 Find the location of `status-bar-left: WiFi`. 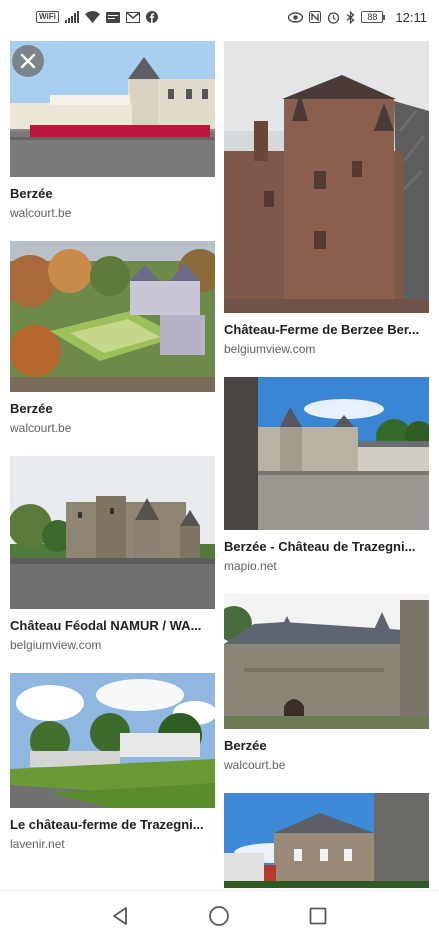

status-bar-left: WiFi is located at coordinates (97, 17).